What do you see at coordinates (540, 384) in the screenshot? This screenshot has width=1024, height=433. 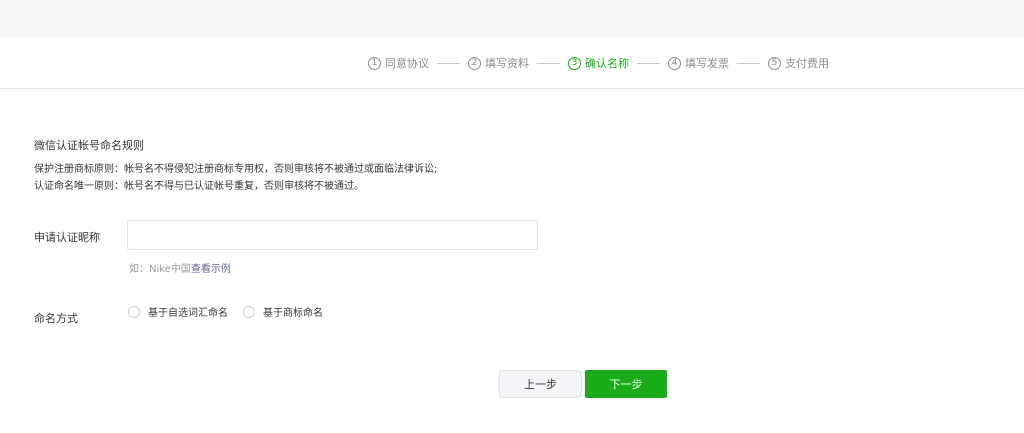 I see `prev-step-button: 上一步` at bounding box center [540, 384].